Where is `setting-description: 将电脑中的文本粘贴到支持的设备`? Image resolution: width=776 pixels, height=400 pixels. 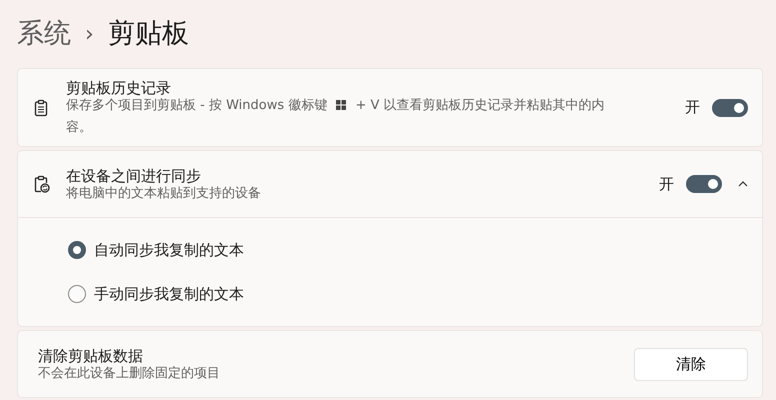
setting-description: 将电脑中的文本粘贴到支持的设备 is located at coordinates (164, 194).